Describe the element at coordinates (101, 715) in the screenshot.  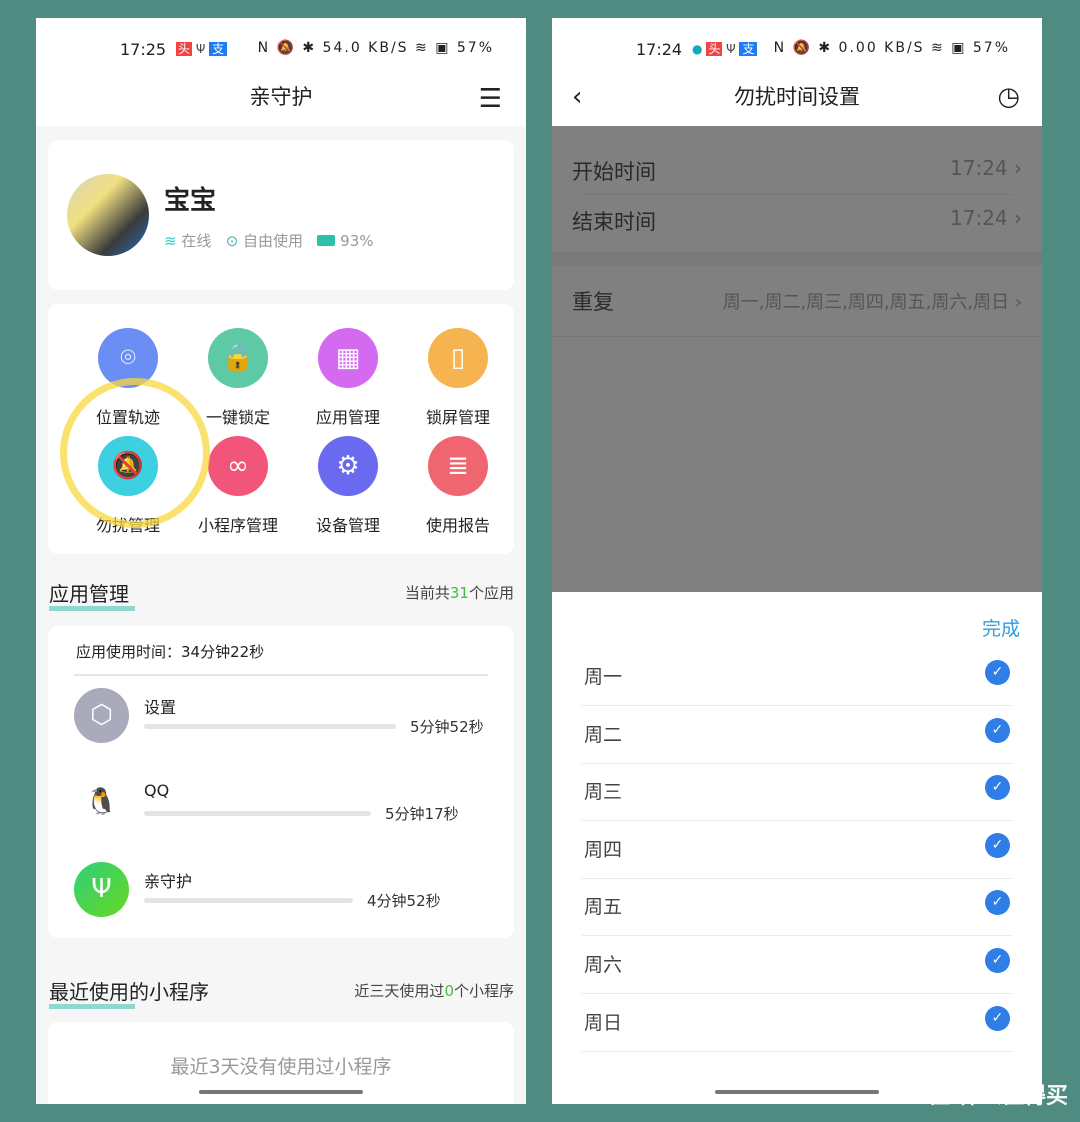
I see `app-icon: ⬡` at that location.